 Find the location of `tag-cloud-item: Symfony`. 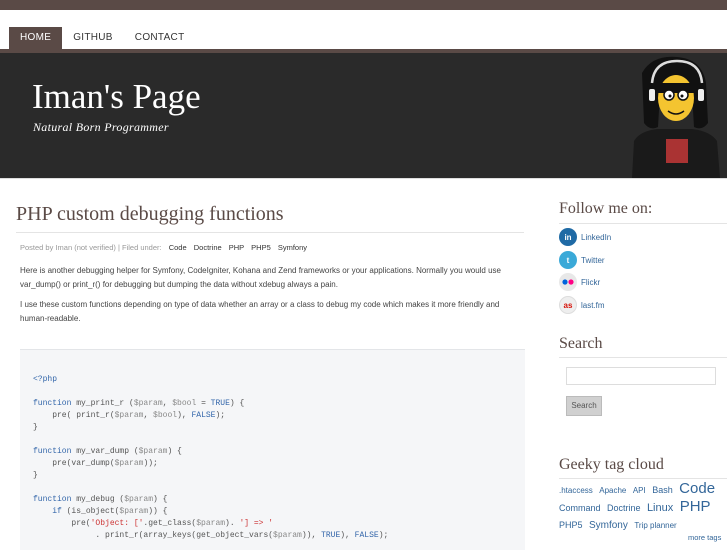

tag-cloud-item: Symfony is located at coordinates (608, 525).